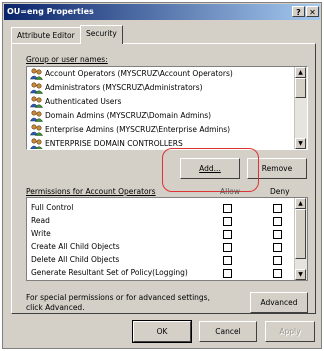 The image size is (324, 351). I want to click on ok-button: OK, so click(162, 331).